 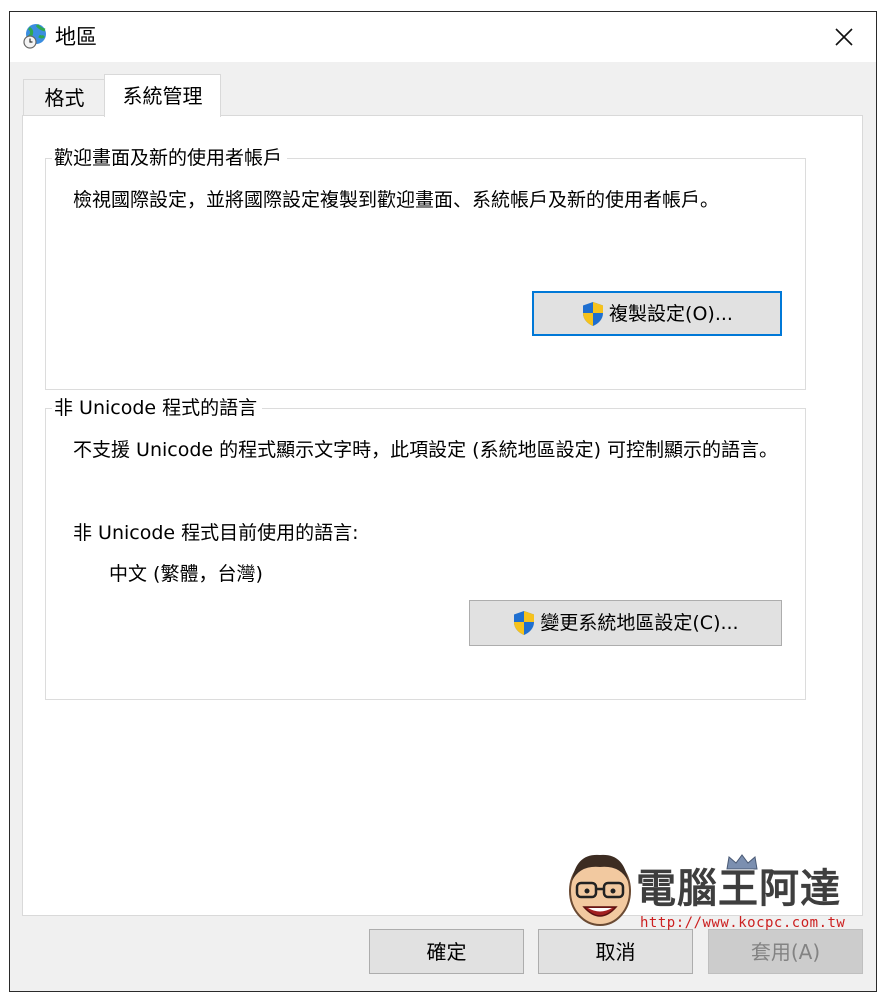 I want to click on non-unicode-group-legend: 非 Unicode 程式的語言, so click(x=157, y=408).